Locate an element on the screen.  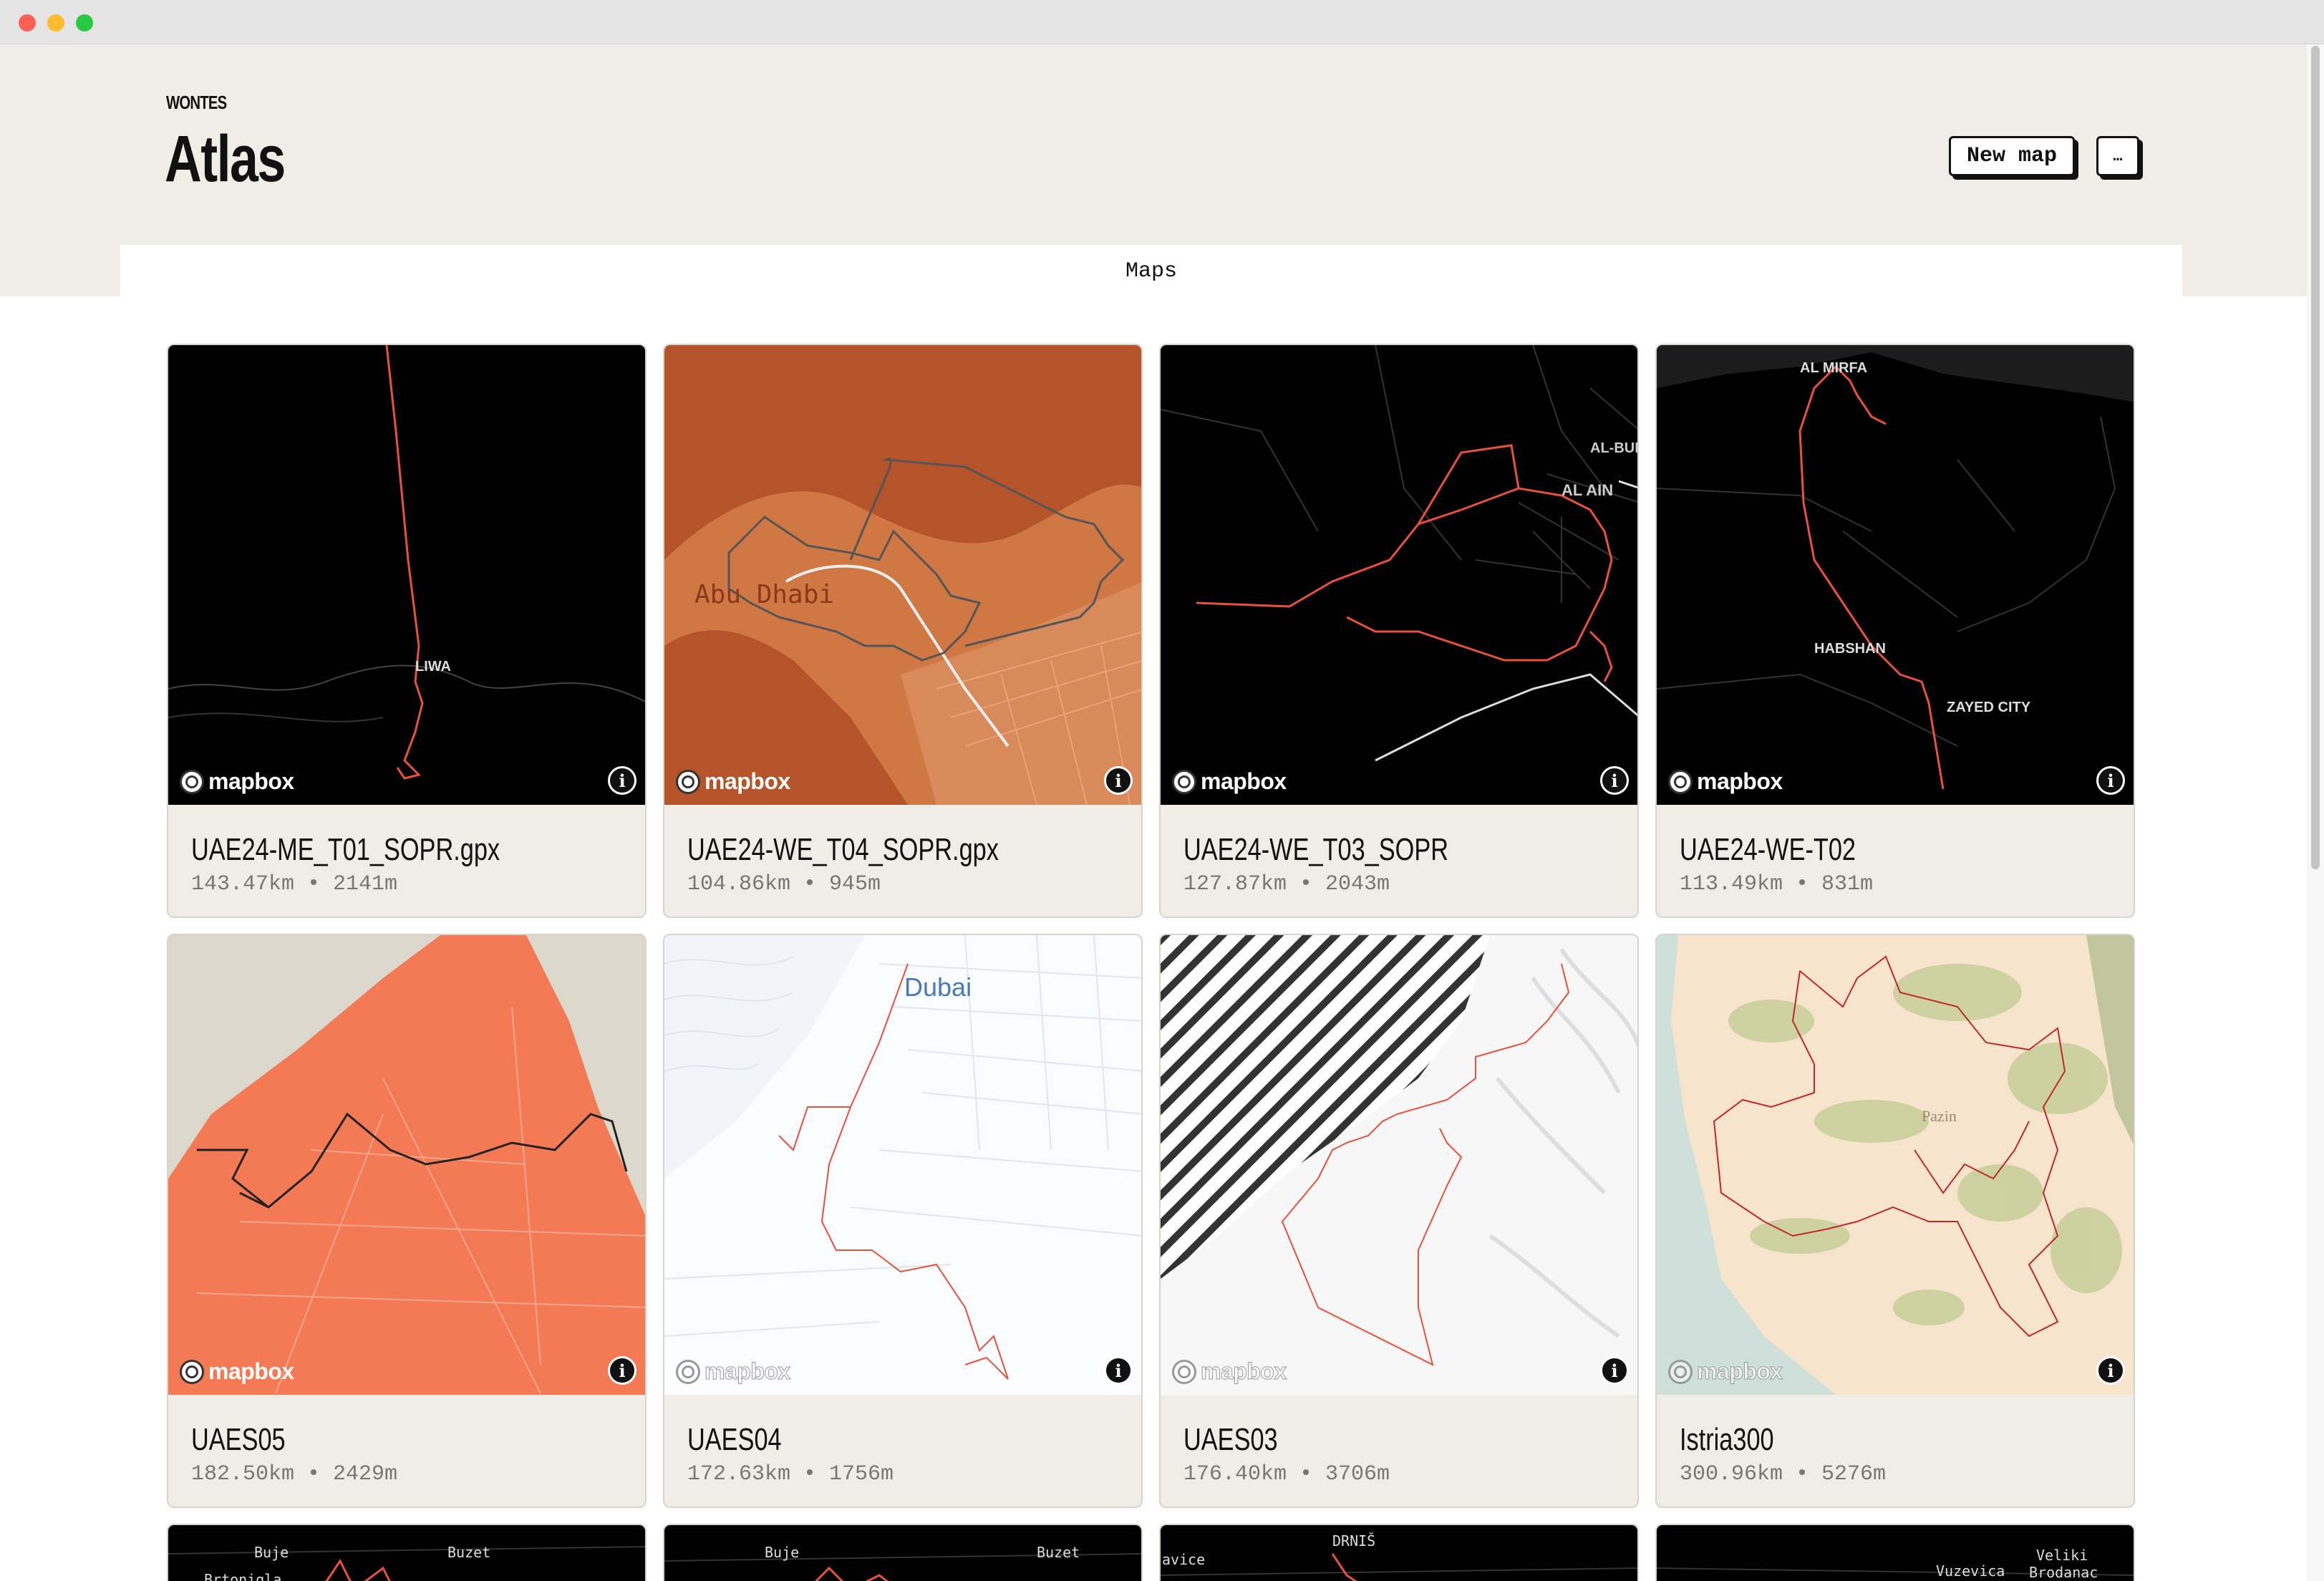
app-logo: WONTES is located at coordinates (196, 103).